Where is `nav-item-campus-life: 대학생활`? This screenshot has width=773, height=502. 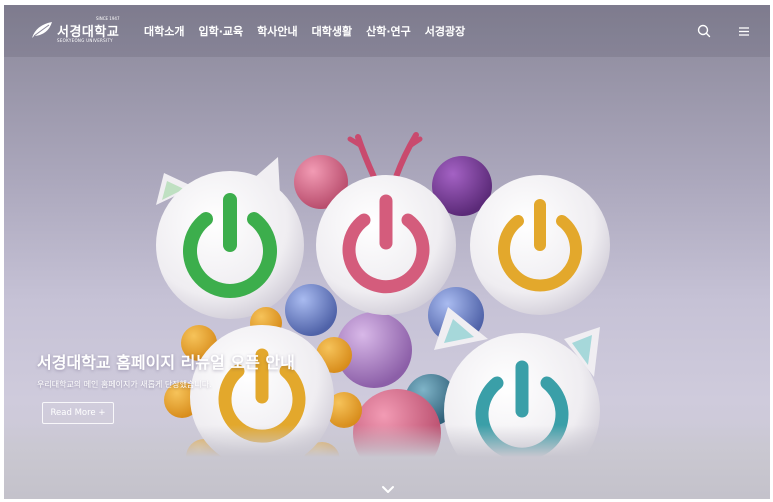
nav-item-campus-life: 대학생활 is located at coordinates (332, 31).